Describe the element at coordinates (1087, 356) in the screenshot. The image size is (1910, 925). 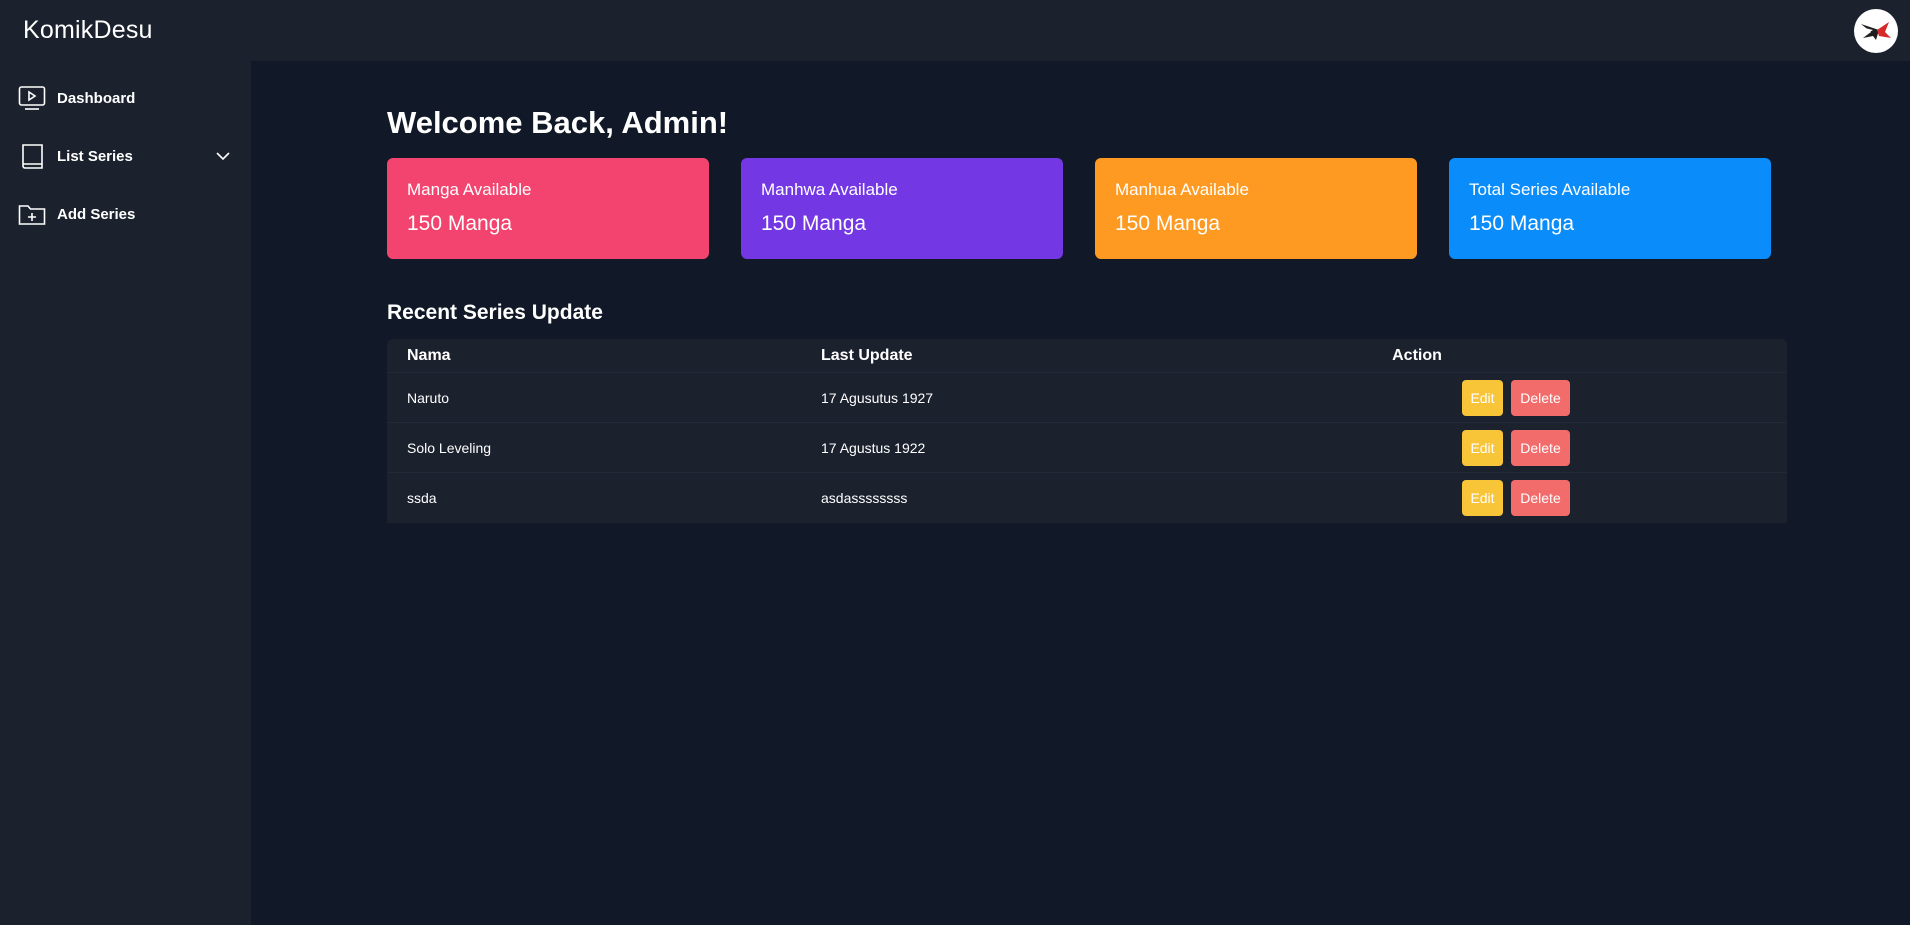
I see `table-header: Nama Last Update Action` at that location.